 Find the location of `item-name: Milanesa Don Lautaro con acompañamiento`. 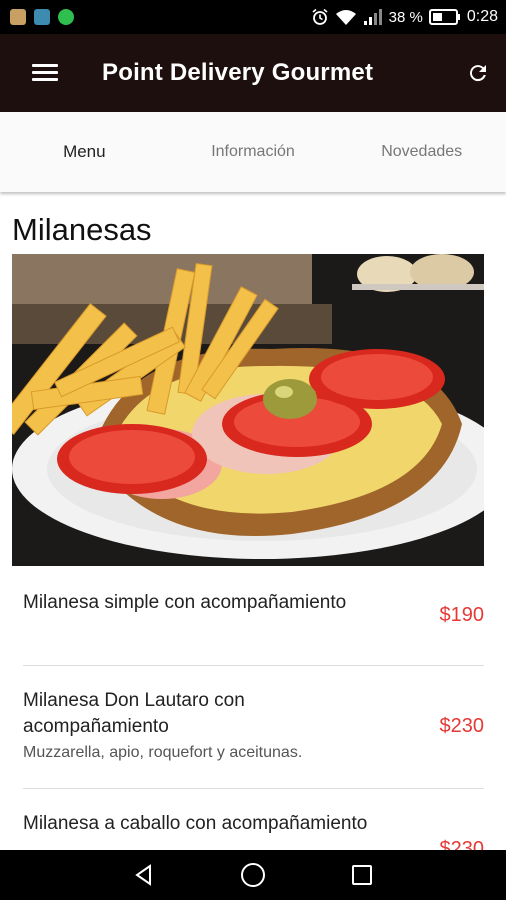

item-name: Milanesa Don Lautaro con acompañamiento is located at coordinates (134, 713).